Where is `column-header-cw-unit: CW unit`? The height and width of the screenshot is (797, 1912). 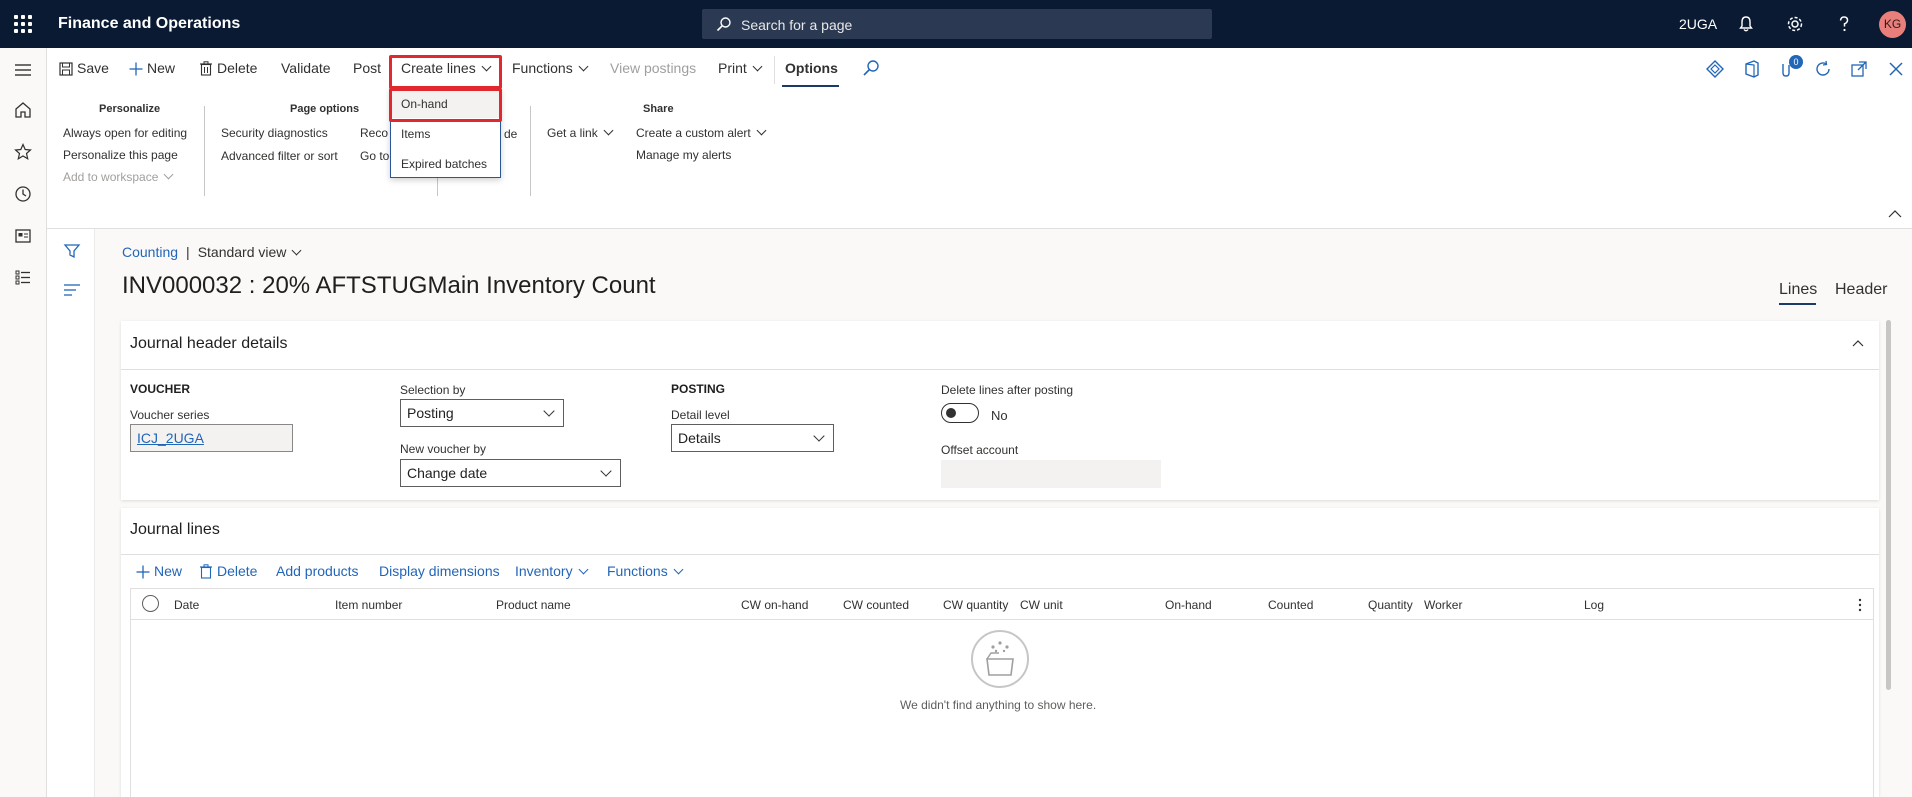 column-header-cw-unit: CW unit is located at coordinates (1041, 605).